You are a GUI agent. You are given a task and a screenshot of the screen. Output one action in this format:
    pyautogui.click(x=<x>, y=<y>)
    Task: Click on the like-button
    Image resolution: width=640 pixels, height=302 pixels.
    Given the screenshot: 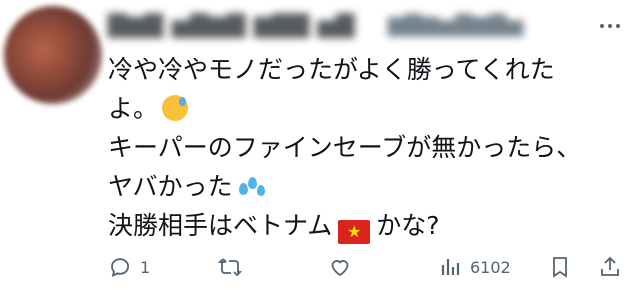 What is the action you would take?
    pyautogui.click(x=340, y=267)
    